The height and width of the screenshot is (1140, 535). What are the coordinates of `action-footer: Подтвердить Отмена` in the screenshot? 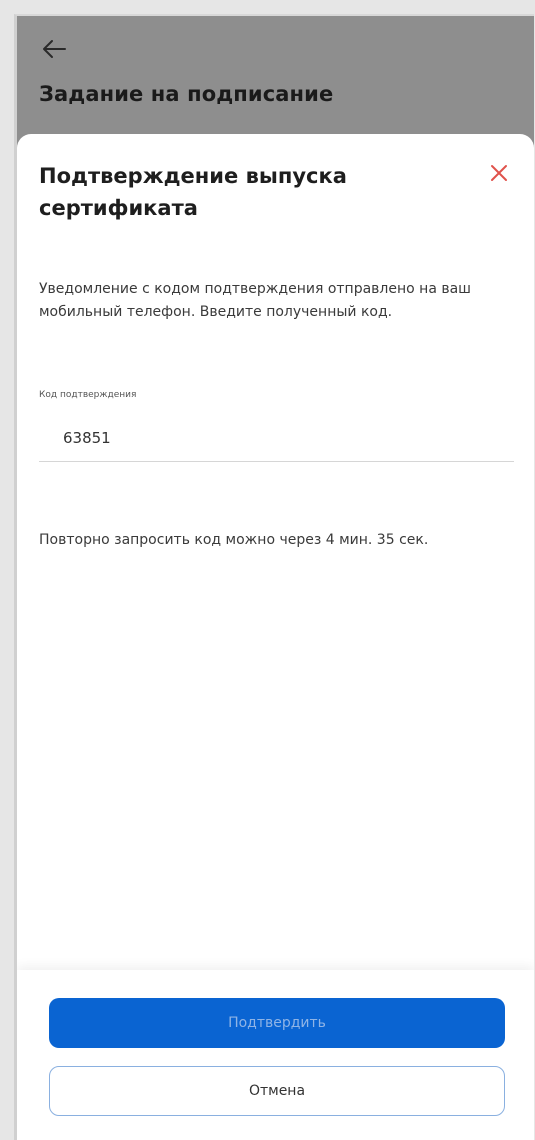 It's located at (275, 1055).